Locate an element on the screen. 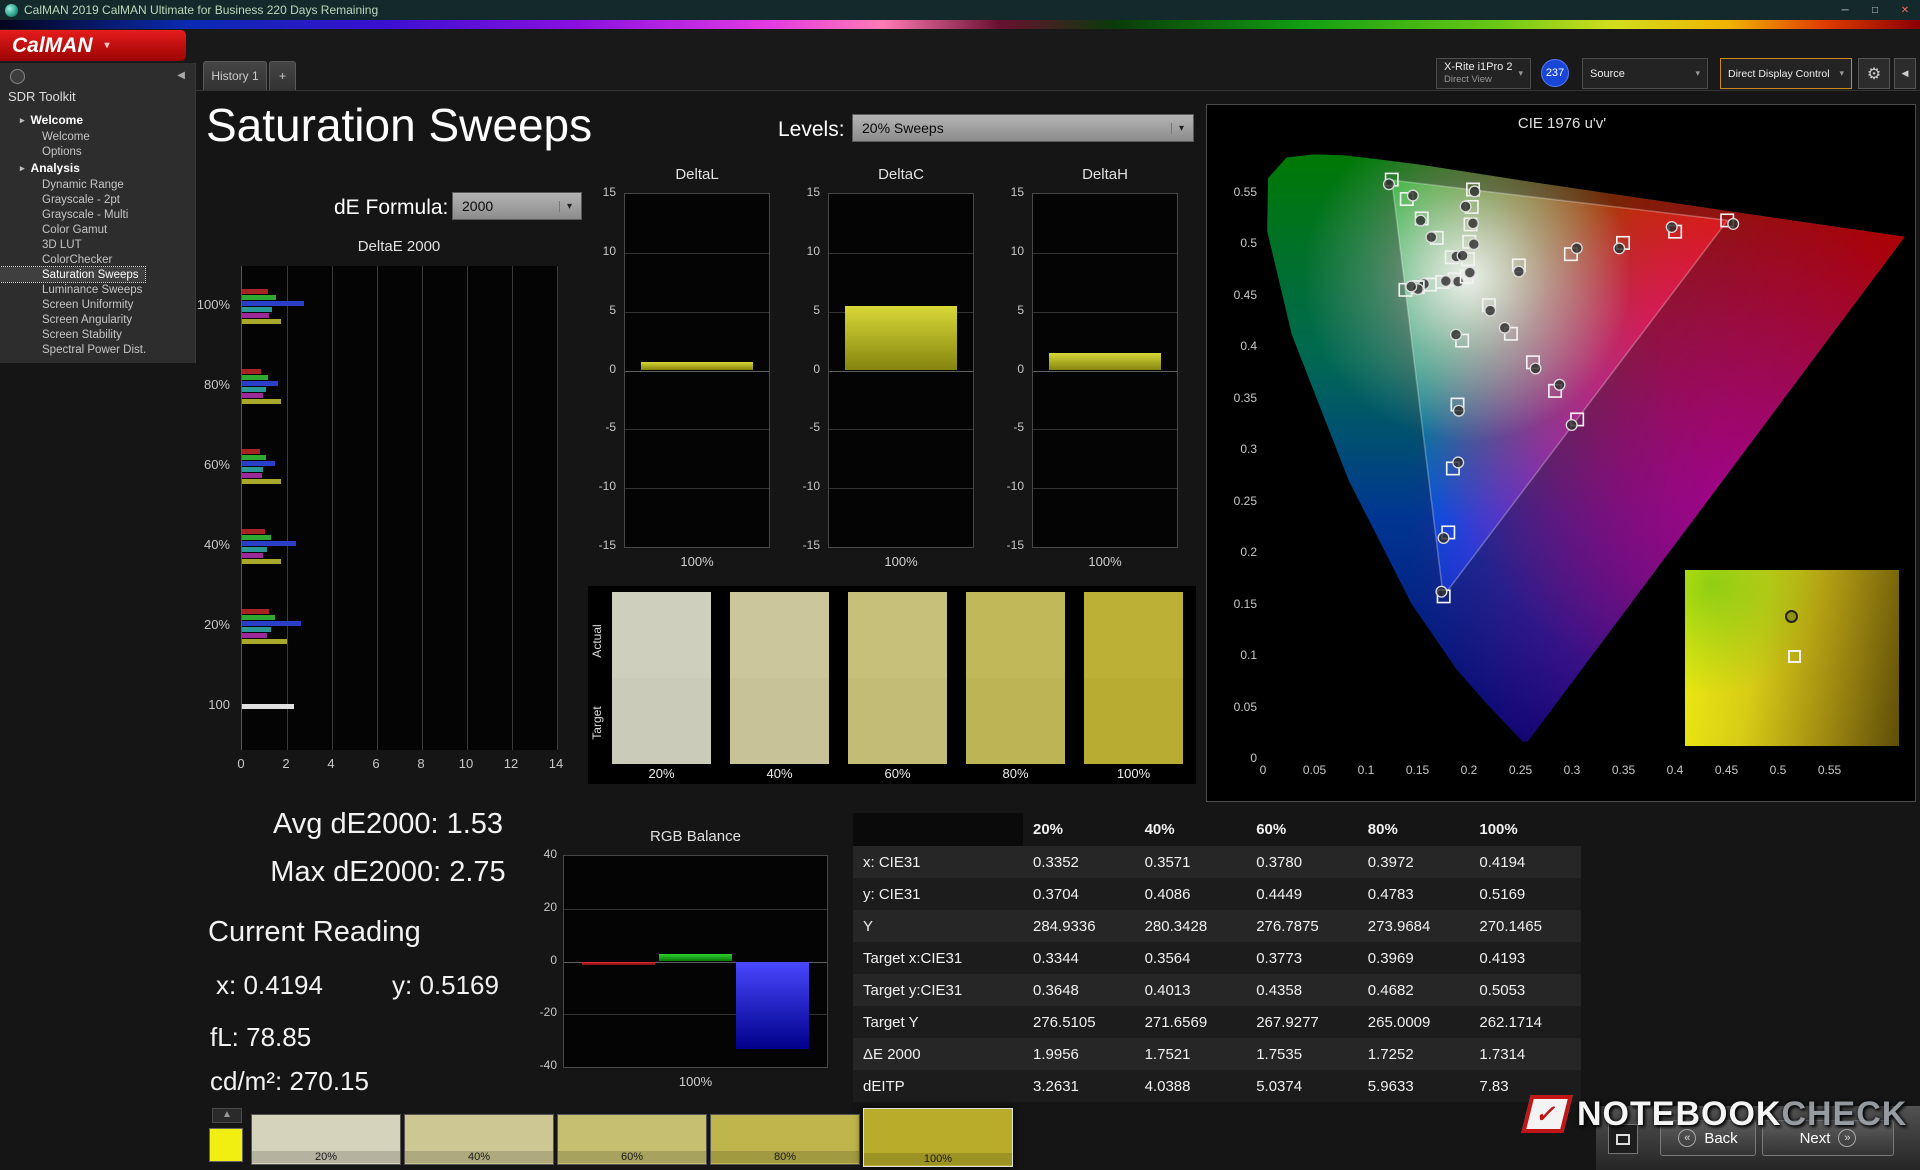 The width and height of the screenshot is (1920, 1170). cell-value: 1.7535 is located at coordinates (1279, 1054).